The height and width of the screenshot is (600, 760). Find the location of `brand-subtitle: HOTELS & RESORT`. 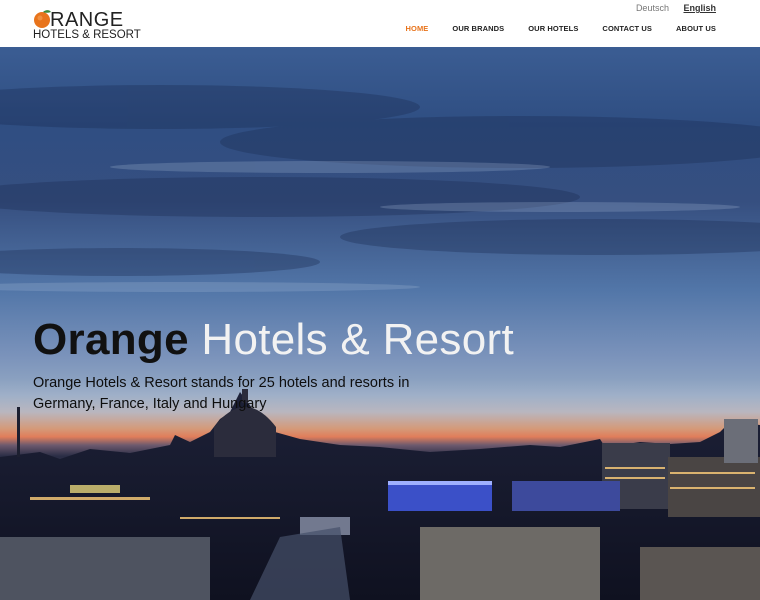

brand-subtitle: HOTELS & RESORT is located at coordinates (87, 35).